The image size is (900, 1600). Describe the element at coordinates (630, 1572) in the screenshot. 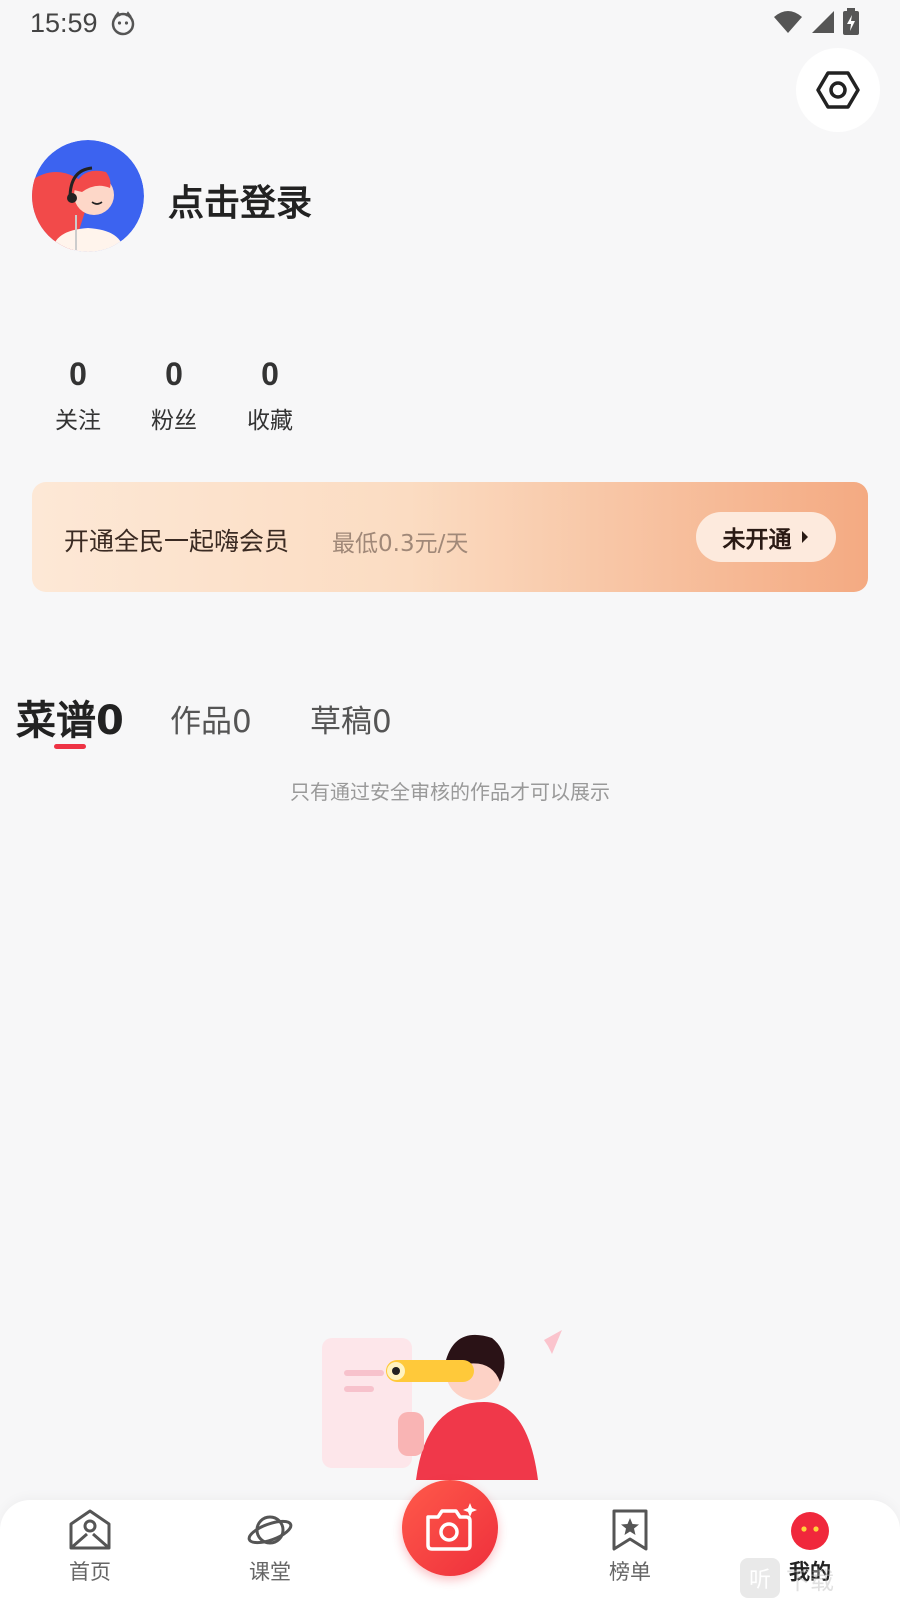

I see `nav-rankings-label: 榜单` at that location.